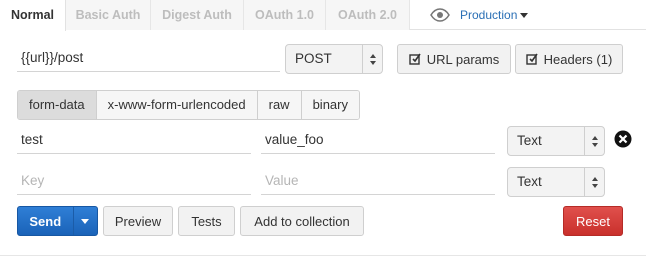  What do you see at coordinates (197, 15) in the screenshot?
I see `tab-digest-auth: Digest Auth` at bounding box center [197, 15].